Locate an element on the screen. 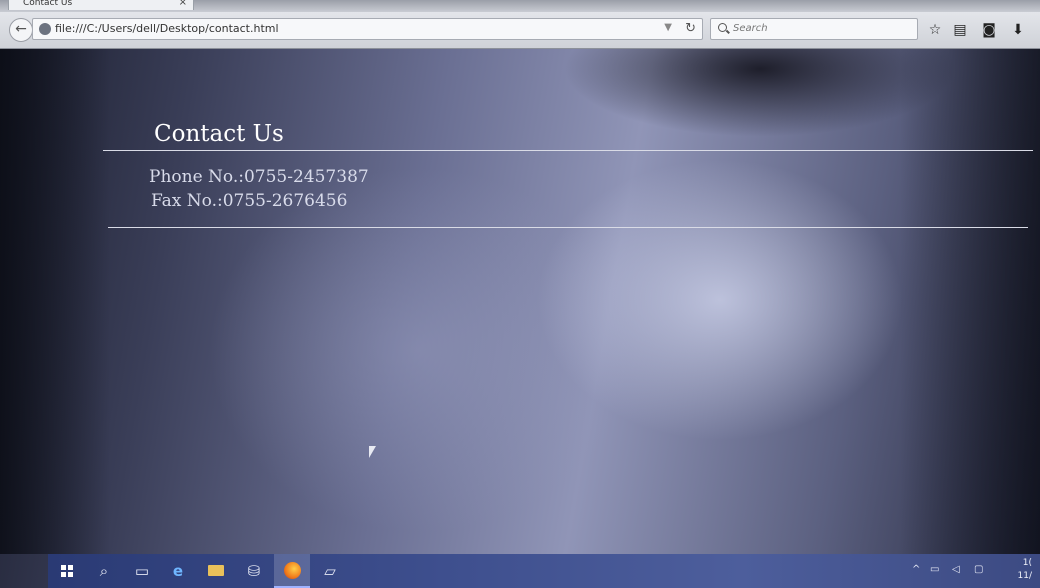 This screenshot has height=588, width=1040. back-button: ← is located at coordinates (21, 30).